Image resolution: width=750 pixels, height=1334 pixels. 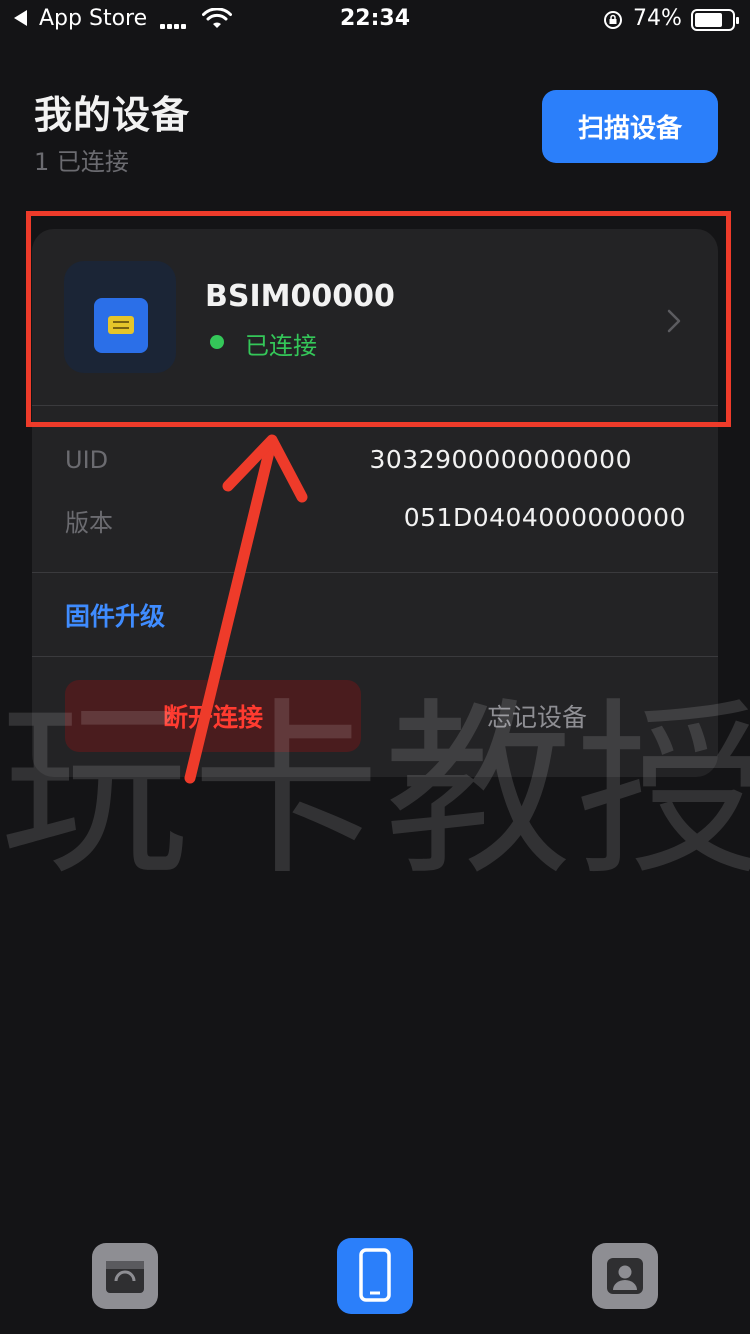 What do you see at coordinates (112, 115) in the screenshot?
I see `page-title: 我的设备` at bounding box center [112, 115].